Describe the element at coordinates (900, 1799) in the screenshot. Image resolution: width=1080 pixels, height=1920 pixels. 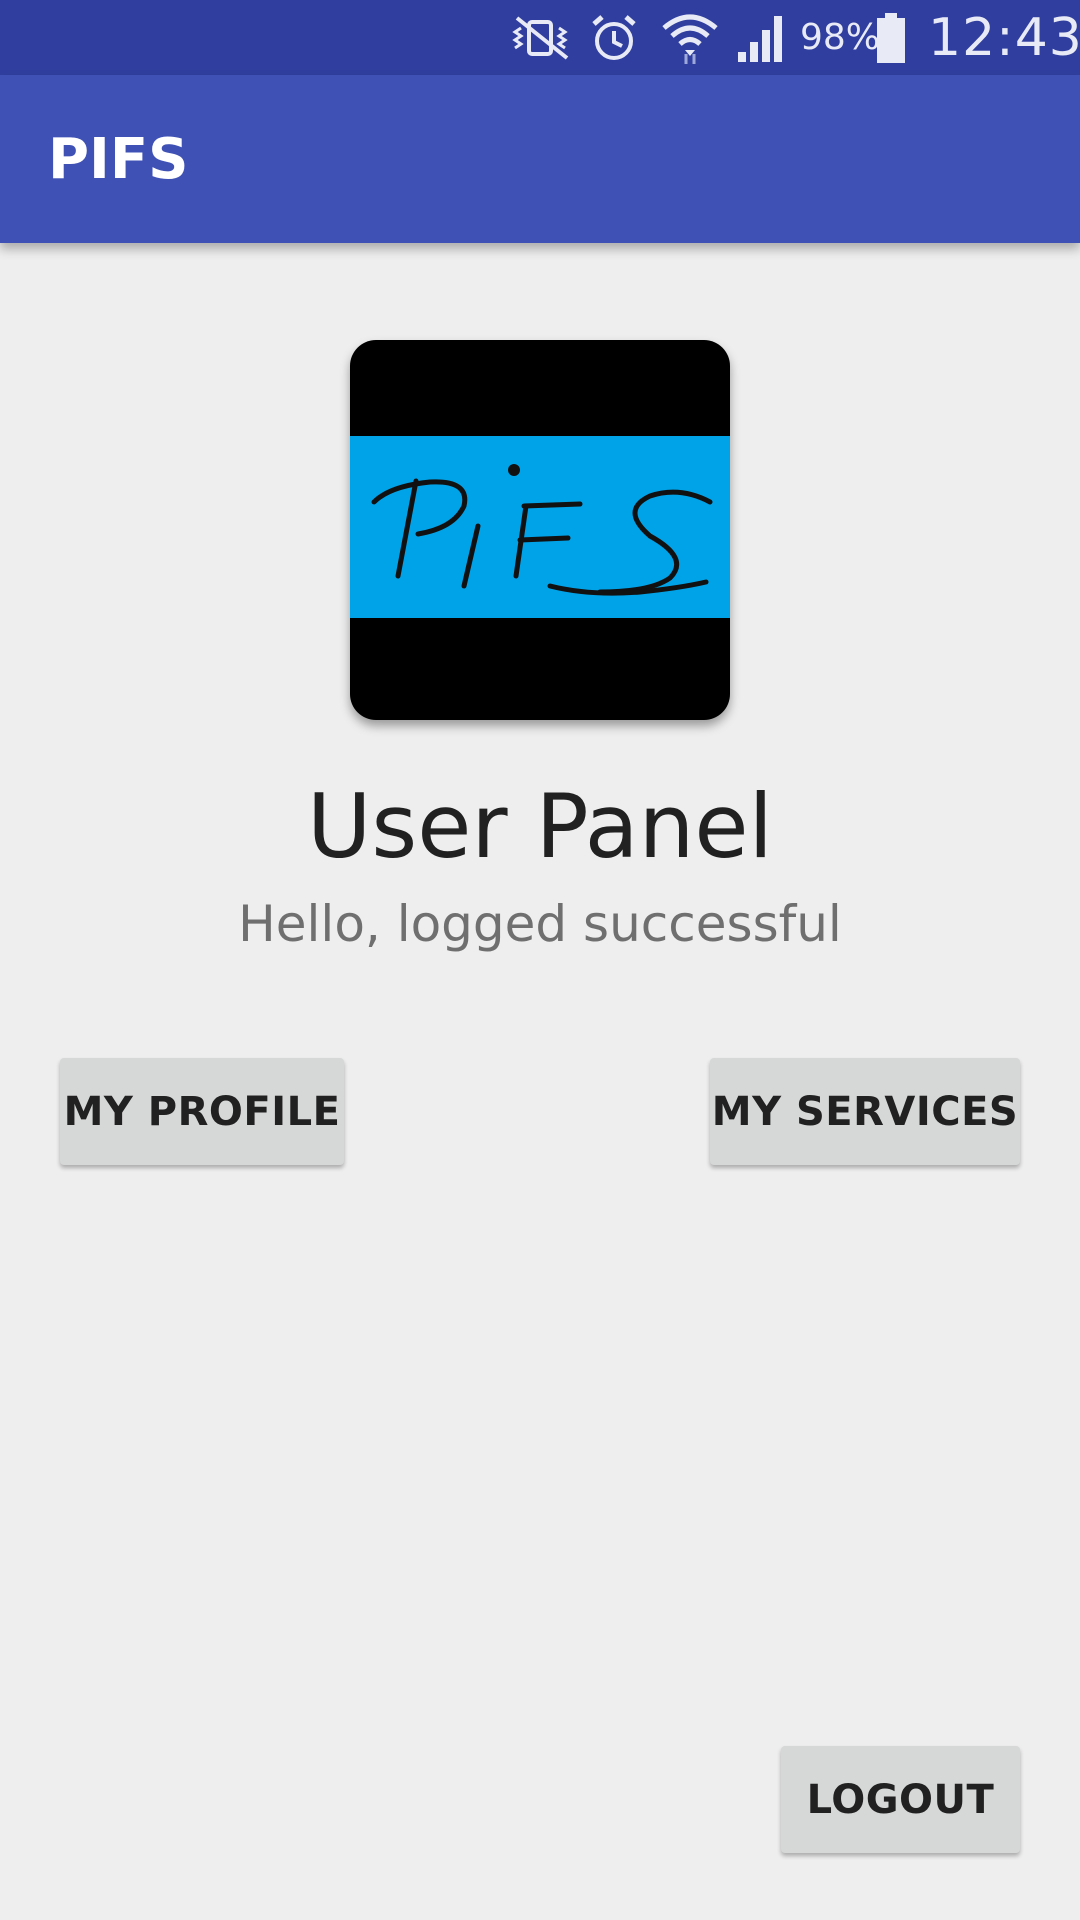
I see `logout-button: LOGOUT` at that location.